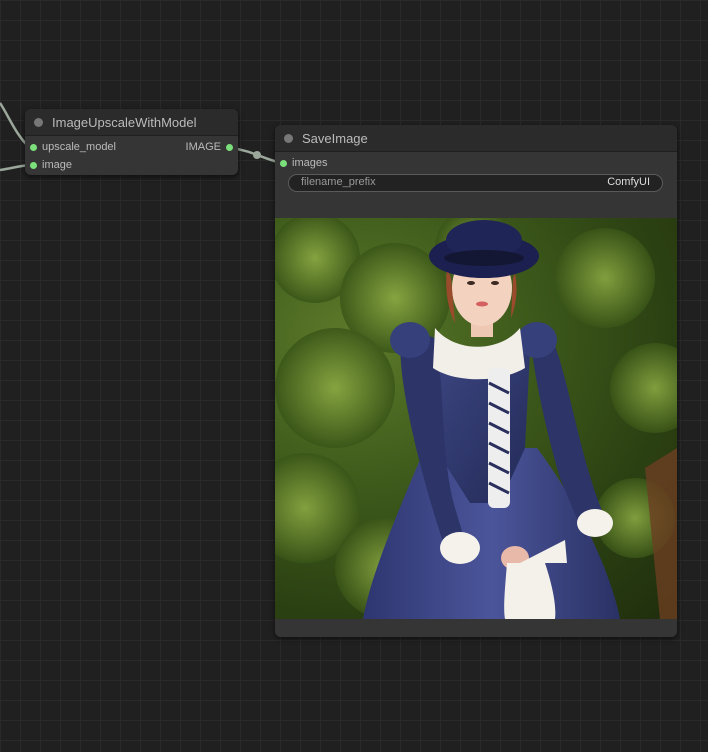  I want to click on filename-prefix-field: filename_prefix ComfyUI, so click(475, 183).